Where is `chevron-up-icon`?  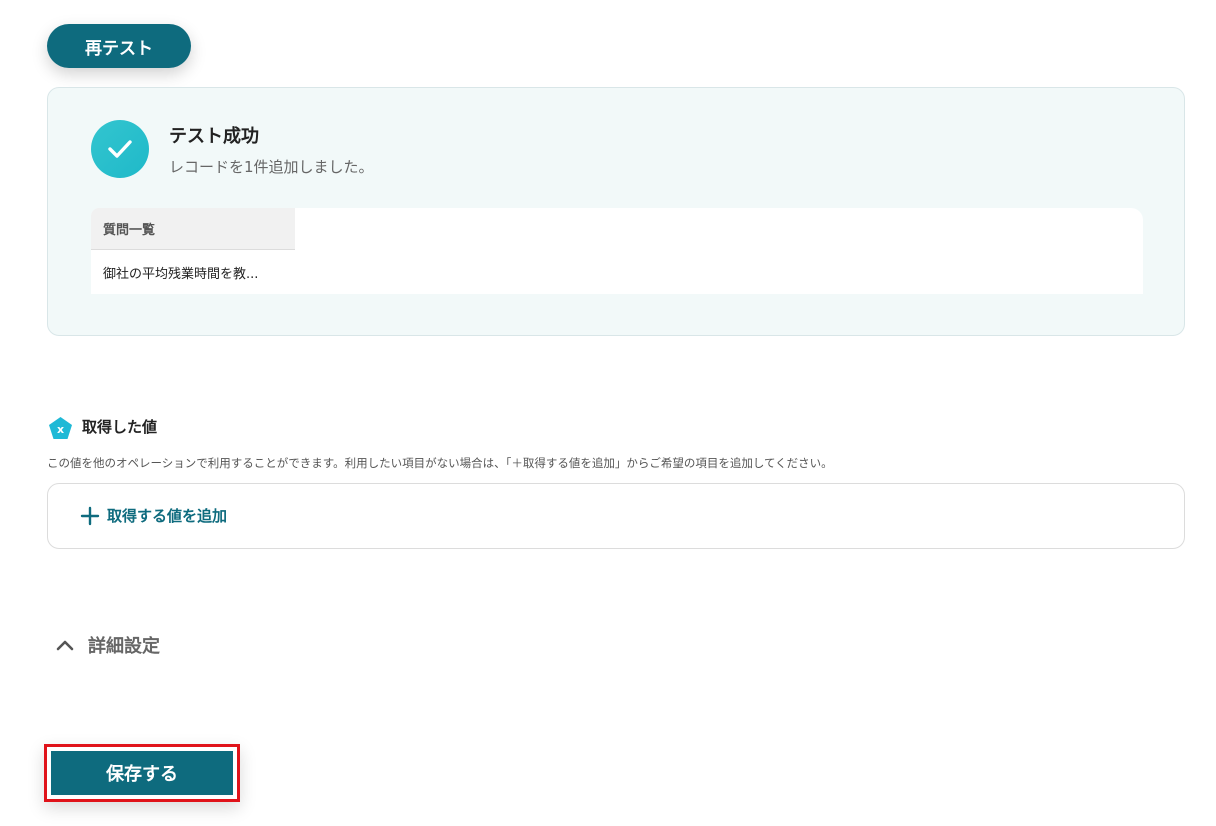 chevron-up-icon is located at coordinates (65, 645).